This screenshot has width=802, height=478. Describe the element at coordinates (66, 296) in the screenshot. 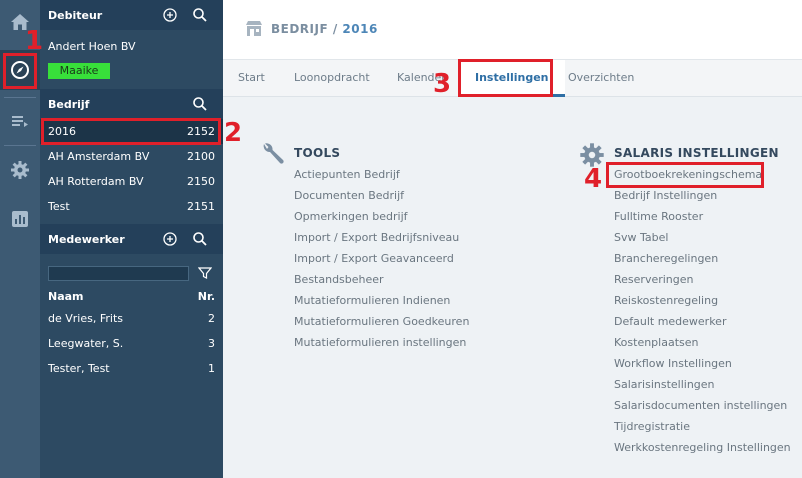

I see `col-name: Naam` at that location.